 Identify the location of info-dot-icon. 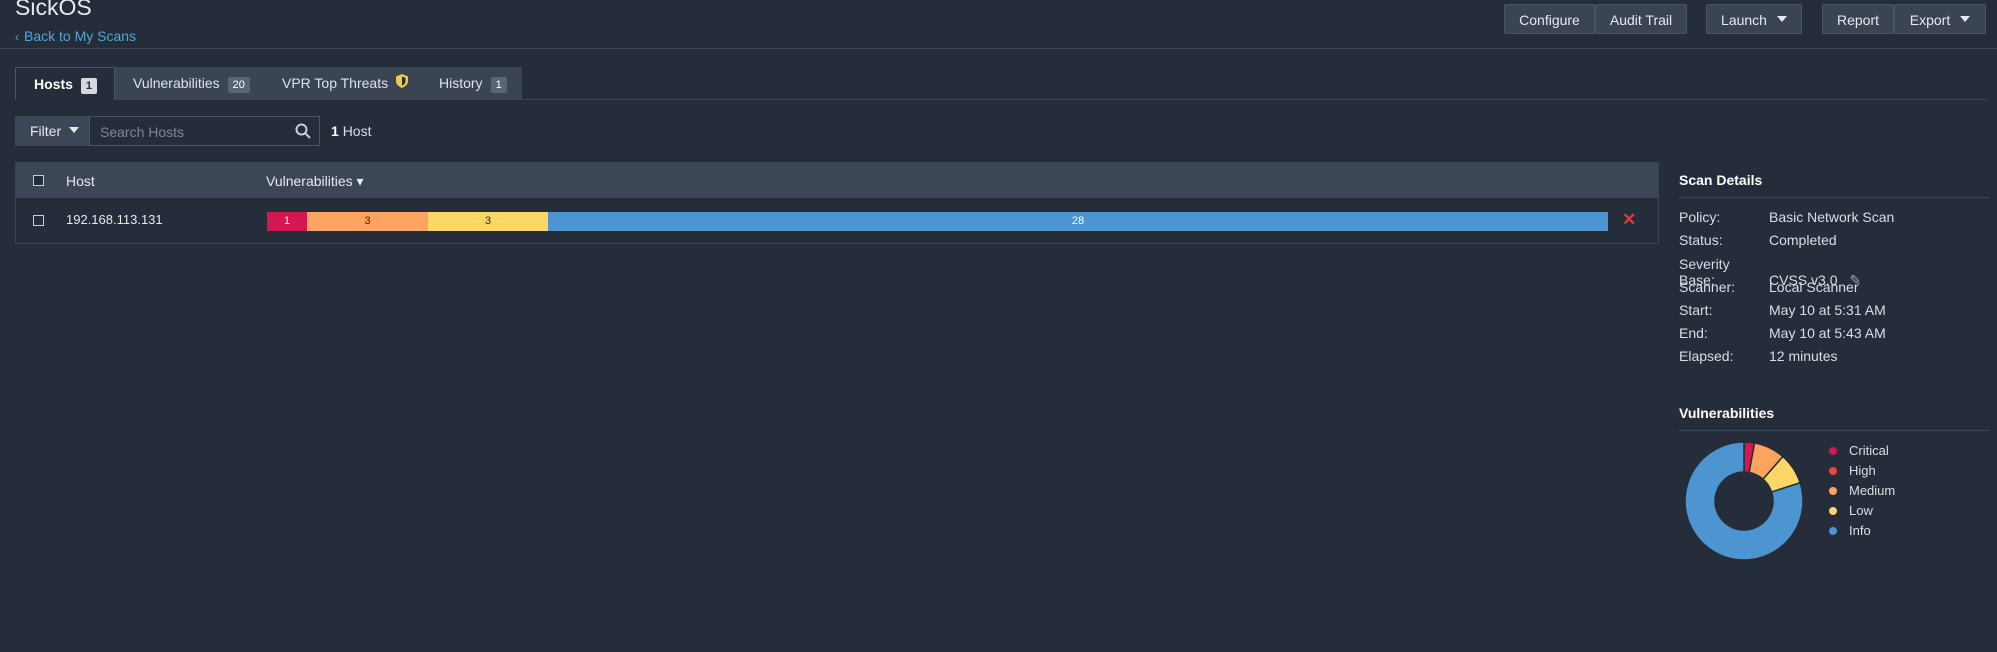
(1833, 531).